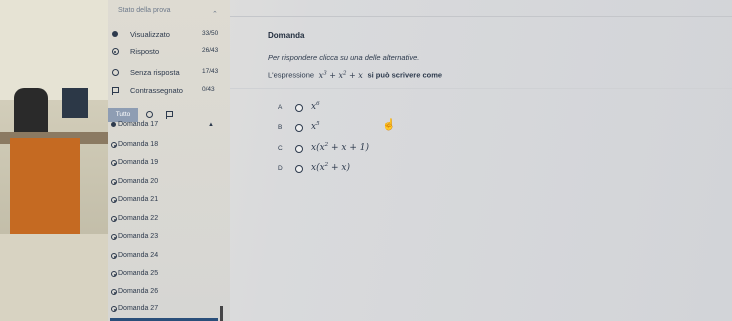  I want to click on background-monitor, so click(75, 103).